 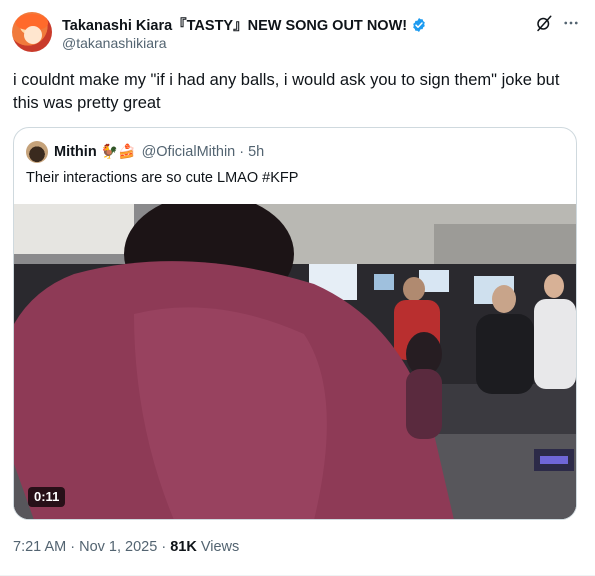 What do you see at coordinates (39, 547) in the screenshot?
I see `tweet-time: 7:21 AM` at bounding box center [39, 547].